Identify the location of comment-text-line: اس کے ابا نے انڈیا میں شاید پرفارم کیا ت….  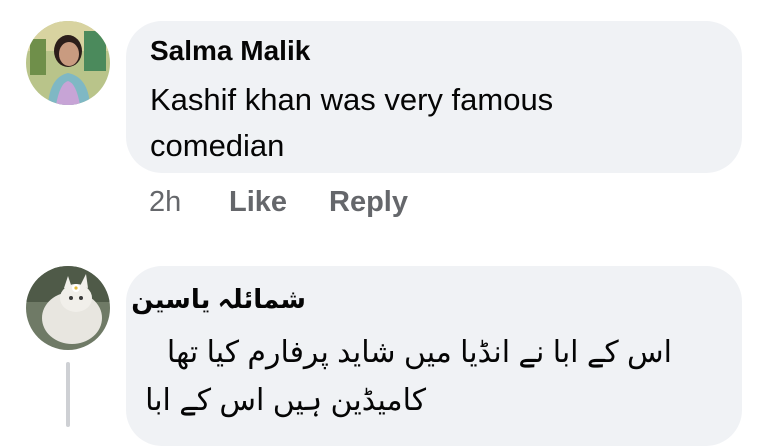
(419, 352).